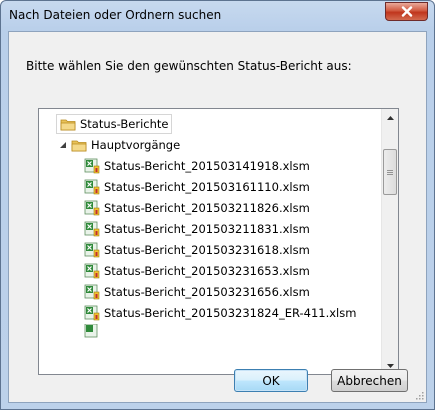  I want to click on tree-file-item: Status-Bericht_201503211831.xlsm, so click(197, 229).